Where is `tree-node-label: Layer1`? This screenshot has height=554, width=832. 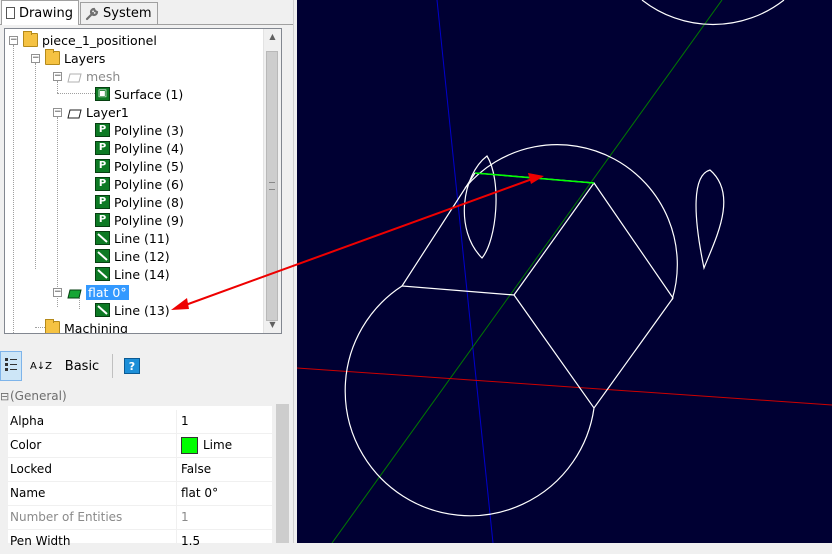 tree-node-label: Layer1 is located at coordinates (107, 112).